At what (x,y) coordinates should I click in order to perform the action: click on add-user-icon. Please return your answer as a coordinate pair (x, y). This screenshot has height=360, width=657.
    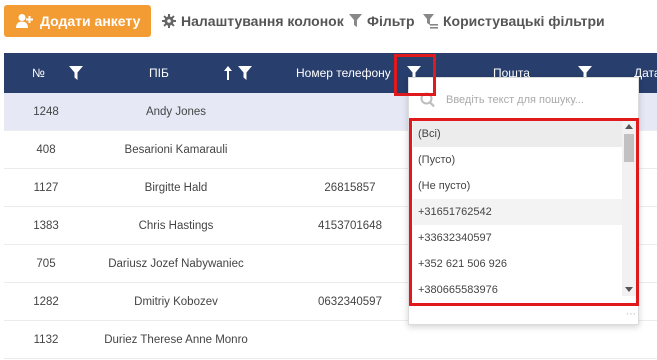
    Looking at the image, I should click on (24, 21).